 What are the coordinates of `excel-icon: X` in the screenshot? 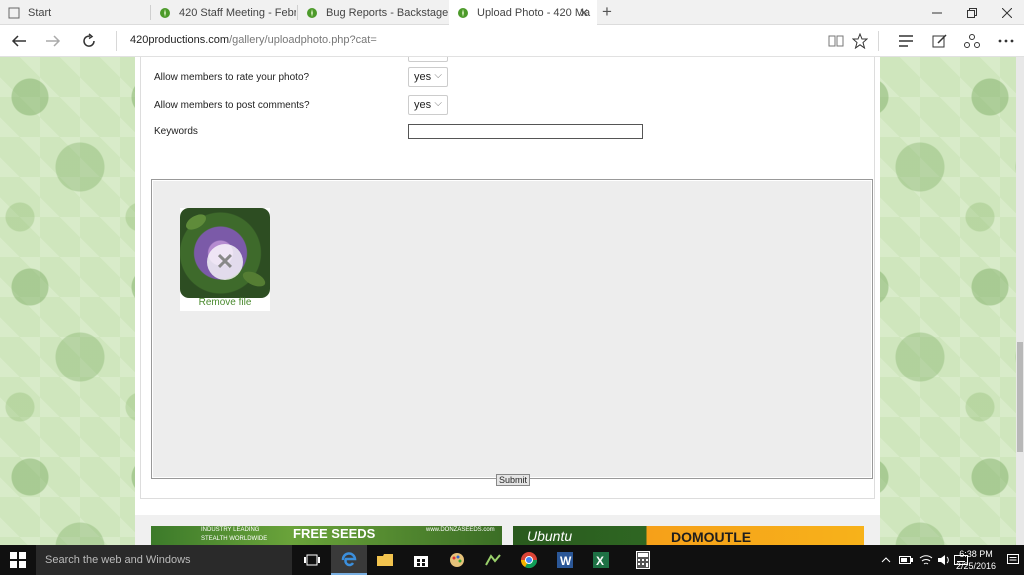 It's located at (601, 560).